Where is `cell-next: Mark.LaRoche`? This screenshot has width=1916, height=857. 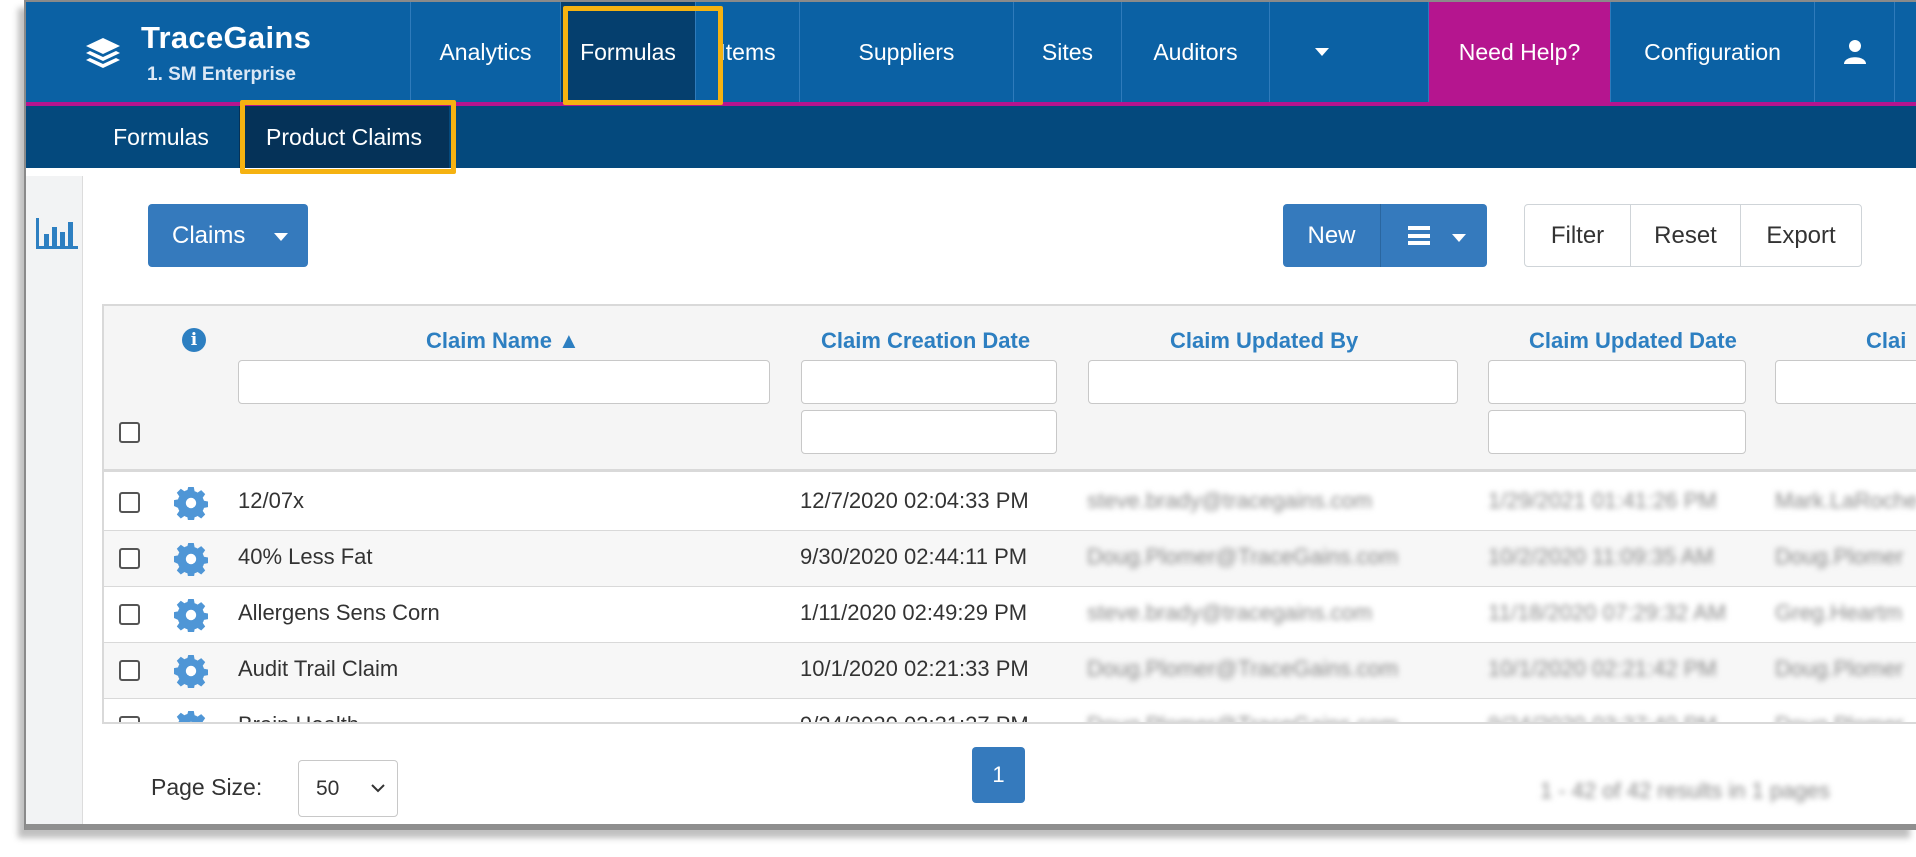
cell-next: Mark.LaRoche is located at coordinates (1845, 500).